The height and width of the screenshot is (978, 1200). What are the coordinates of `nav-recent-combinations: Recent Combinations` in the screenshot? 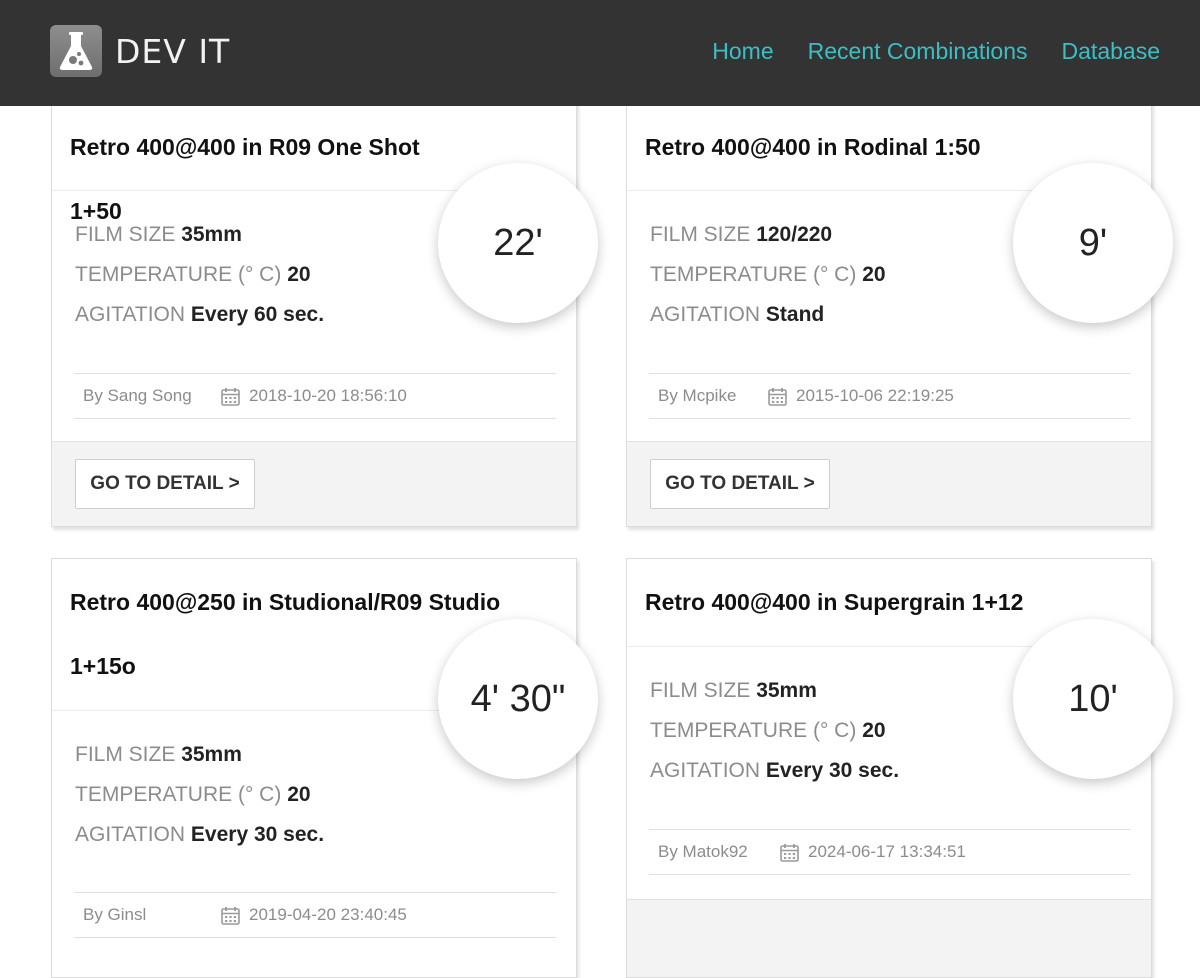 It's located at (918, 51).